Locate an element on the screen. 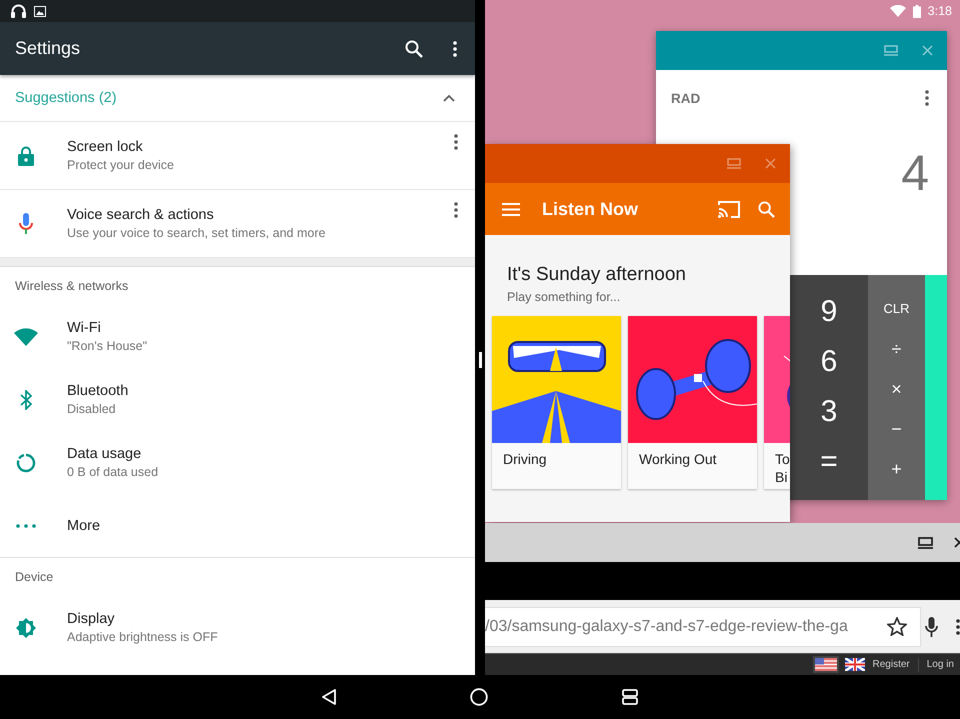 Image resolution: width=960 pixels, height=719 pixels. bluetooth-icon is located at coordinates (26, 400).